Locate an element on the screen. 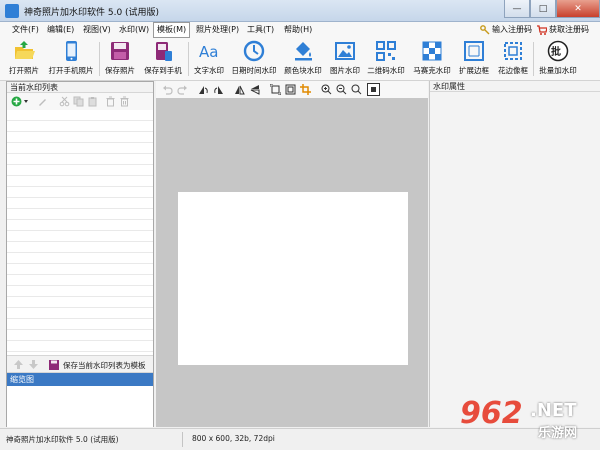  zoom-actual-icon is located at coordinates (356, 89).